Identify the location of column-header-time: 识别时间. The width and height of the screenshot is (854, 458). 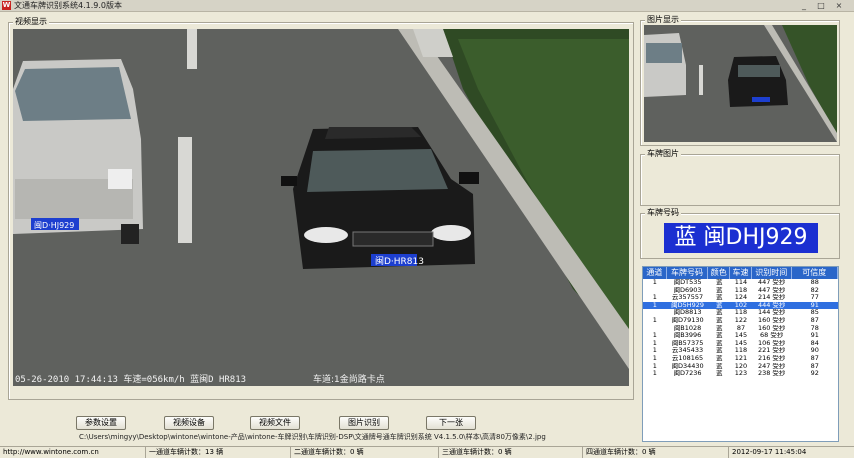
(772, 273).